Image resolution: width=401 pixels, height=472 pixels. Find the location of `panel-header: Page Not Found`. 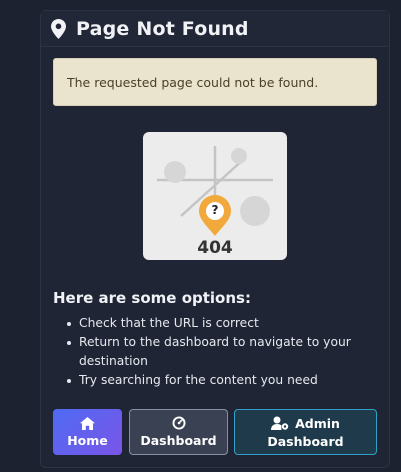

panel-header: Page Not Found is located at coordinates (215, 29).